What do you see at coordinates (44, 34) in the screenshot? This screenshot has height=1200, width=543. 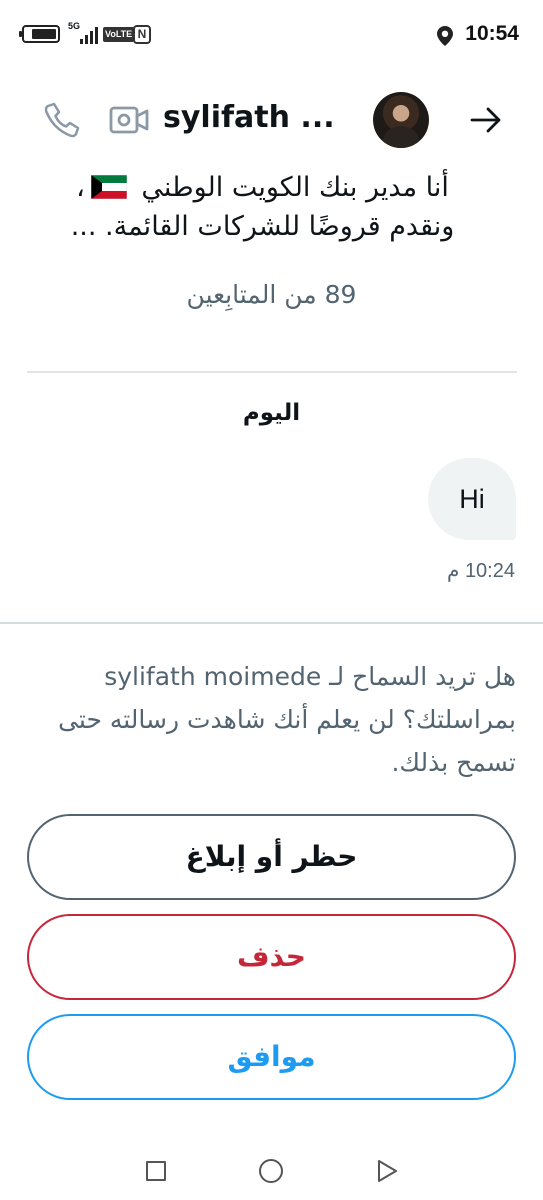 I see `battery-level` at bounding box center [44, 34].